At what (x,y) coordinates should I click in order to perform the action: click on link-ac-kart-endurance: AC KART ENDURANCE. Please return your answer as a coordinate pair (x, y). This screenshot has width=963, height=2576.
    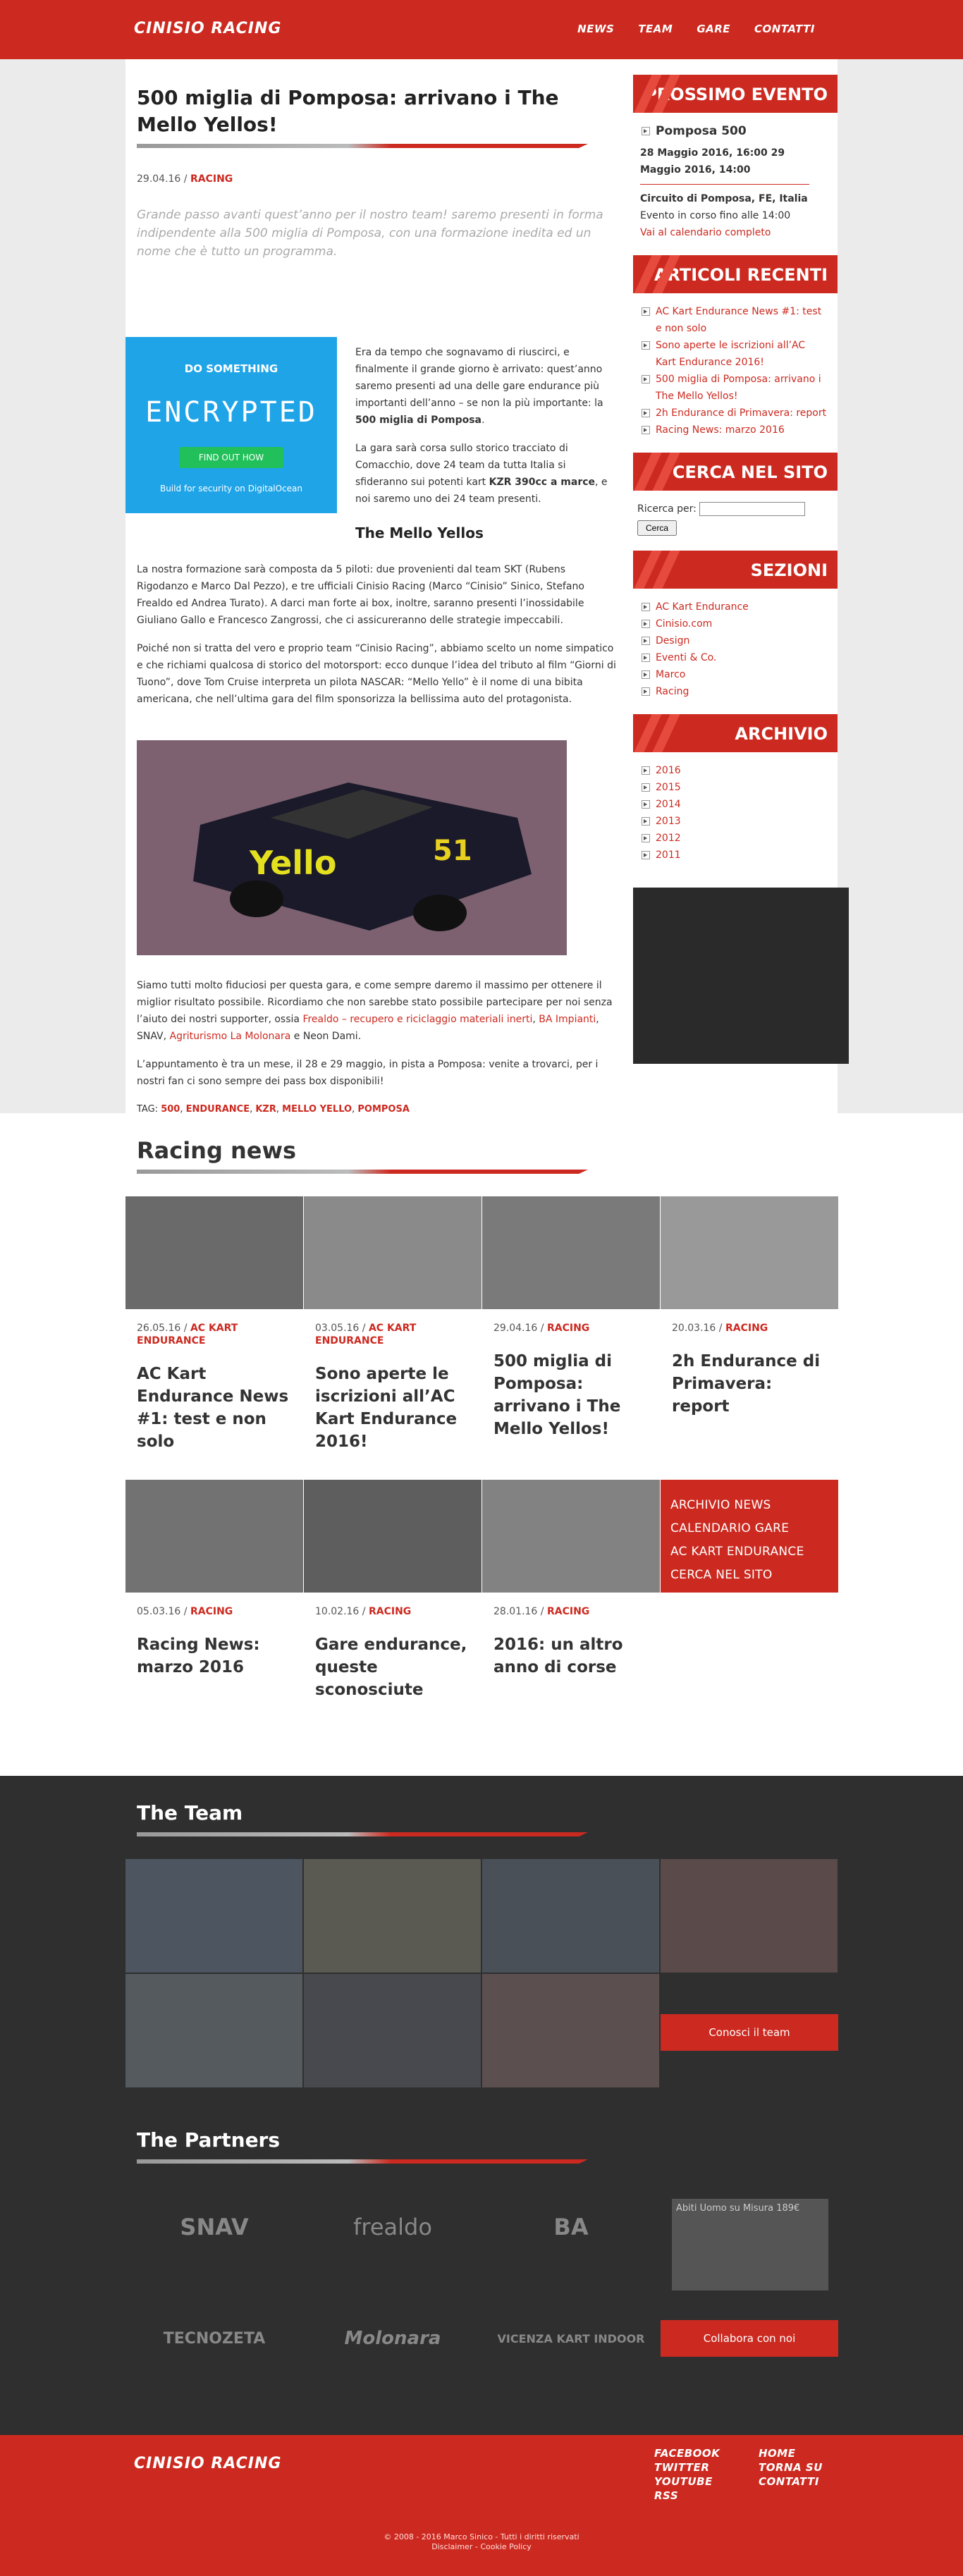
    Looking at the image, I should click on (749, 1552).